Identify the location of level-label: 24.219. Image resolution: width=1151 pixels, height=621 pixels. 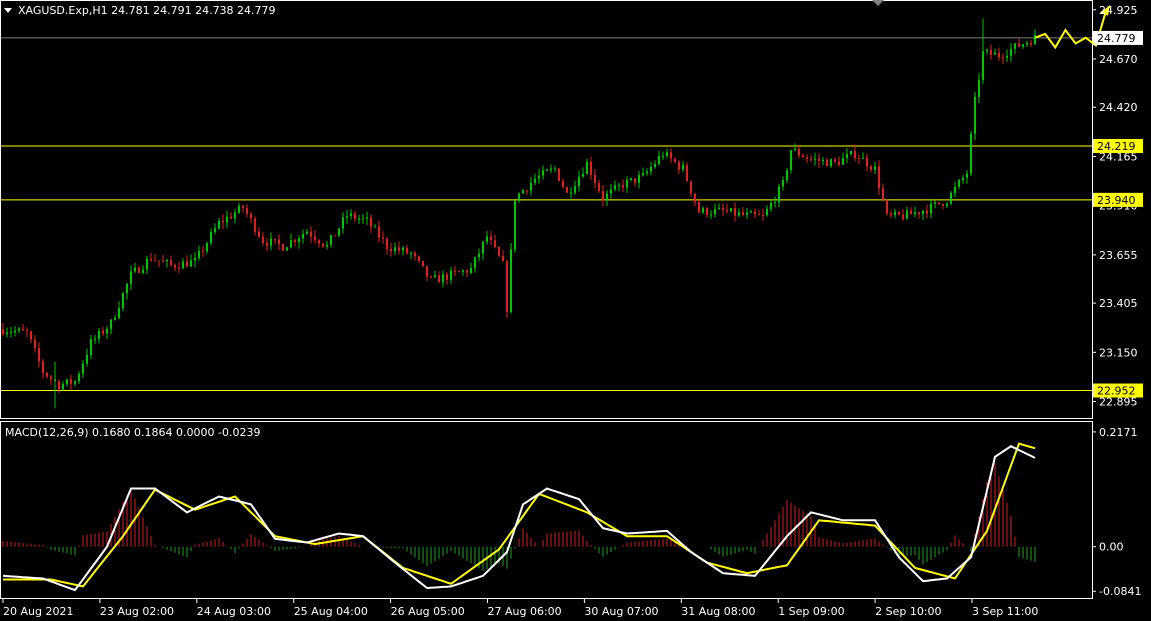
(1116, 146).